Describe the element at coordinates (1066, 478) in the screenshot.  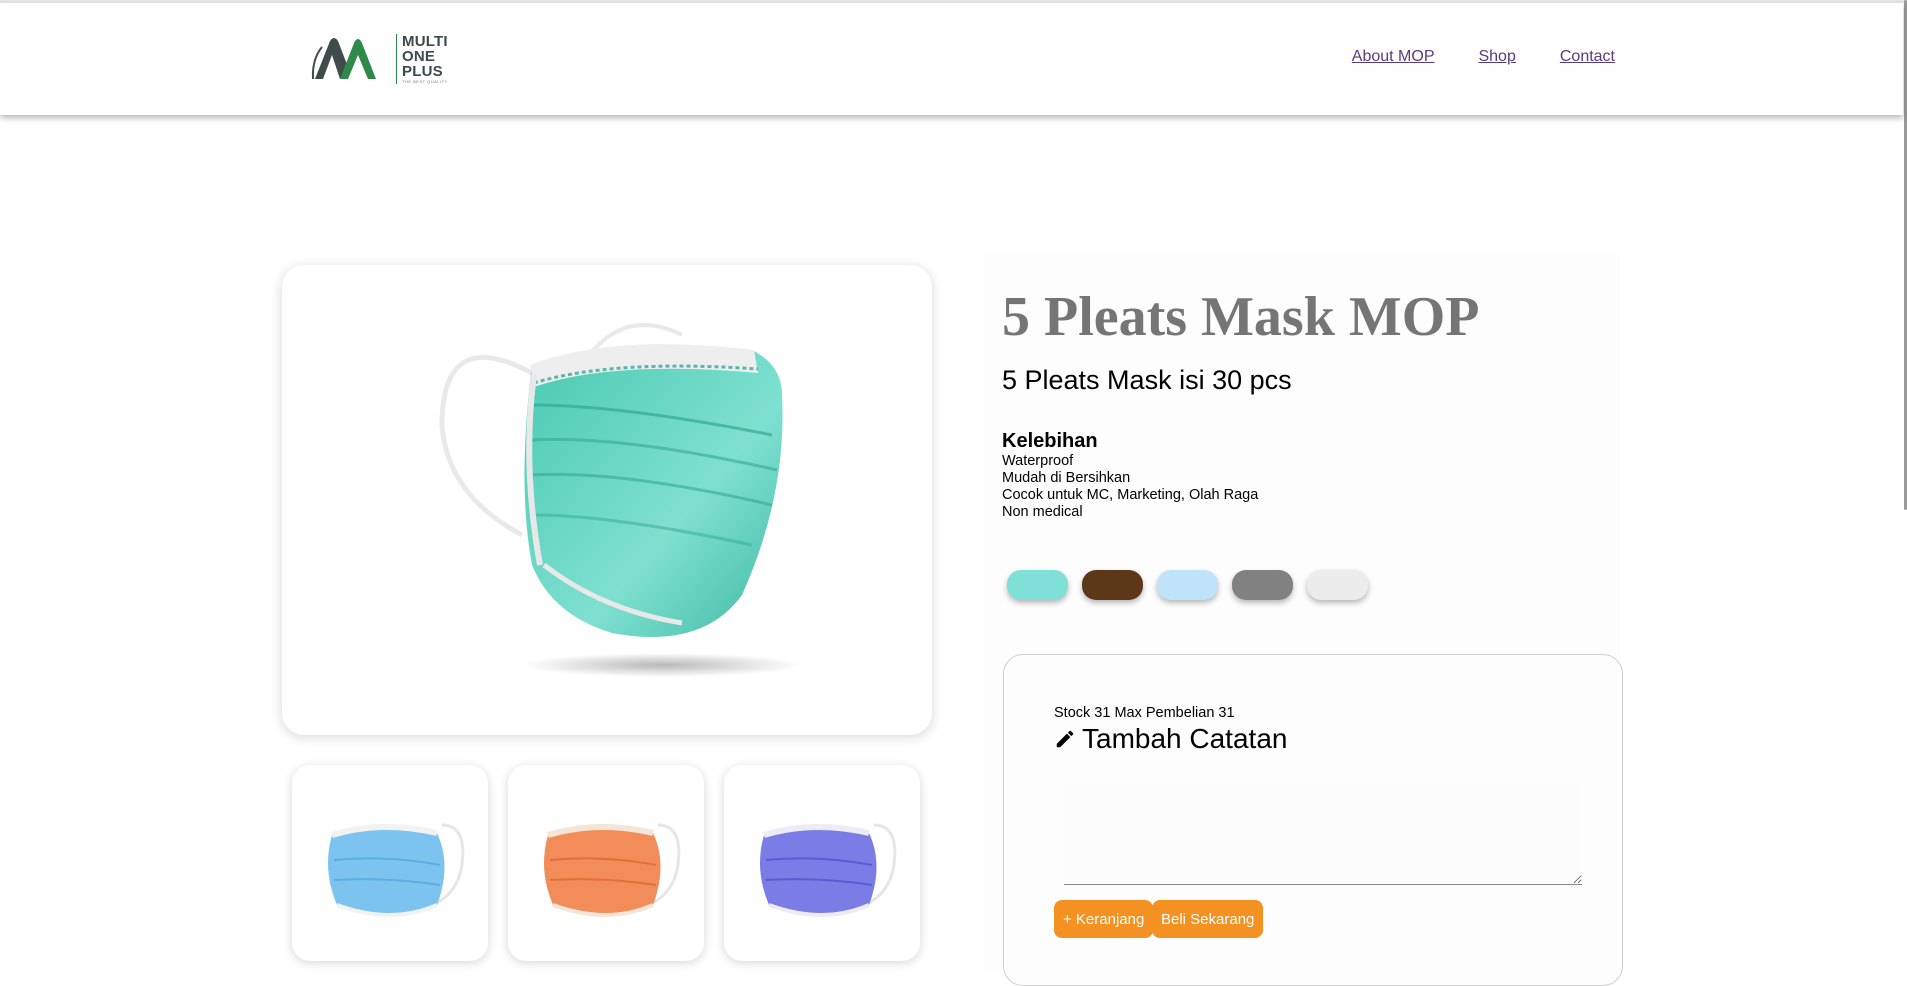
I see `feature-item: Mudah di Bersihkan` at that location.